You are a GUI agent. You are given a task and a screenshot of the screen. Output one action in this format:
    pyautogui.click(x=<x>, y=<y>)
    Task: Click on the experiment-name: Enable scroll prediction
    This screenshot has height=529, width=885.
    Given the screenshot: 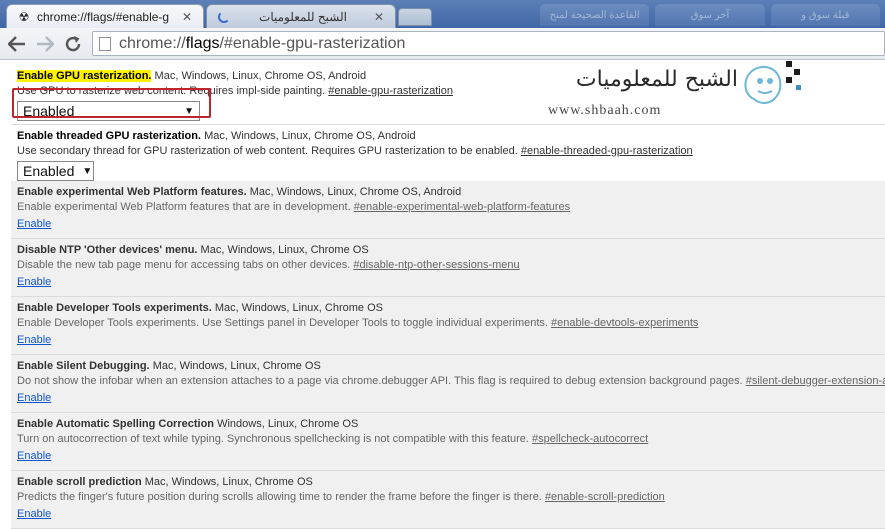 What is the action you would take?
    pyautogui.click(x=79, y=482)
    